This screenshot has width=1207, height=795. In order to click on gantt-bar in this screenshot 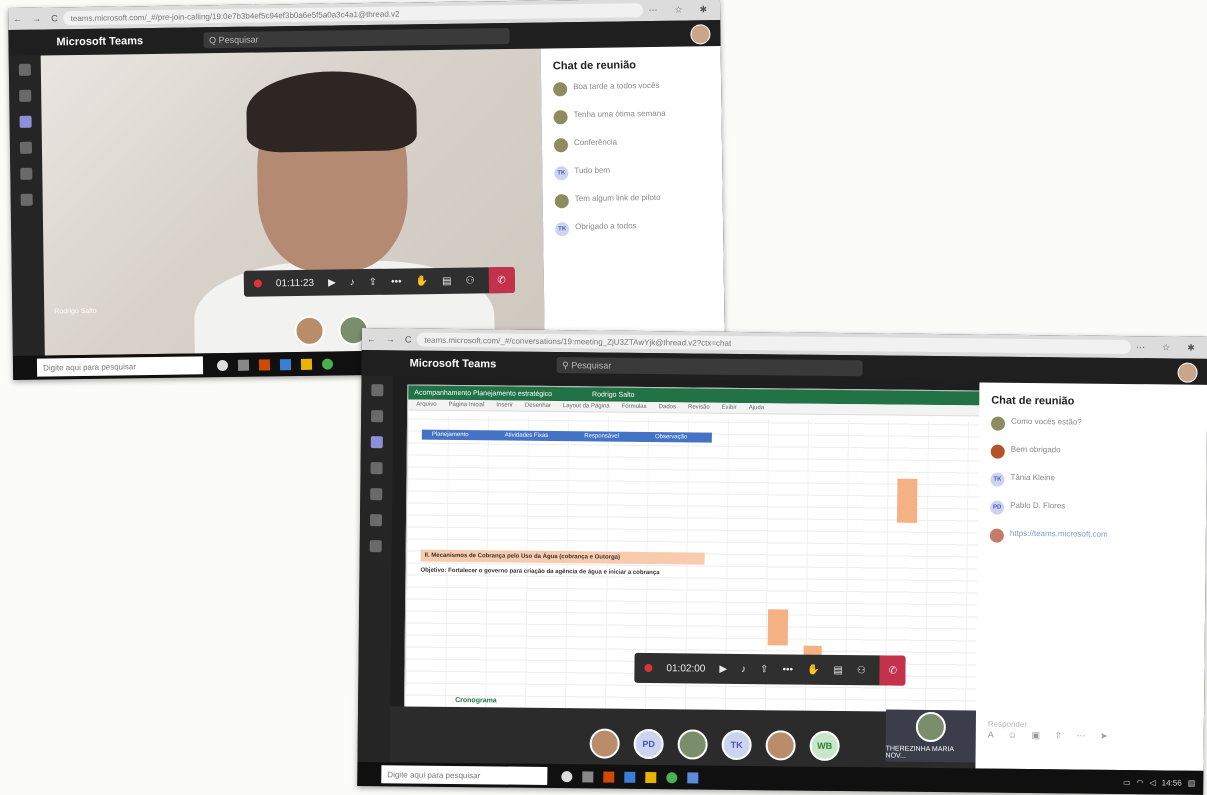, I will do `click(907, 500)`.